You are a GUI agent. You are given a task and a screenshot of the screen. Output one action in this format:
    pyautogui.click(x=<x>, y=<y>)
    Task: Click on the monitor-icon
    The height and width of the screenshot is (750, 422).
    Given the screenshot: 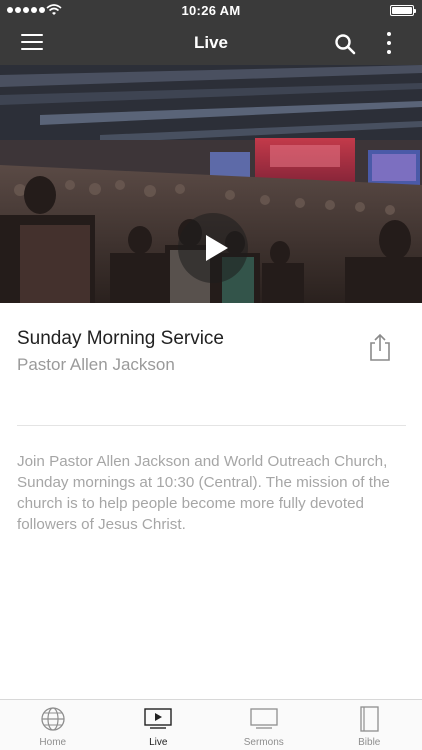 What is the action you would take?
    pyautogui.click(x=264, y=718)
    